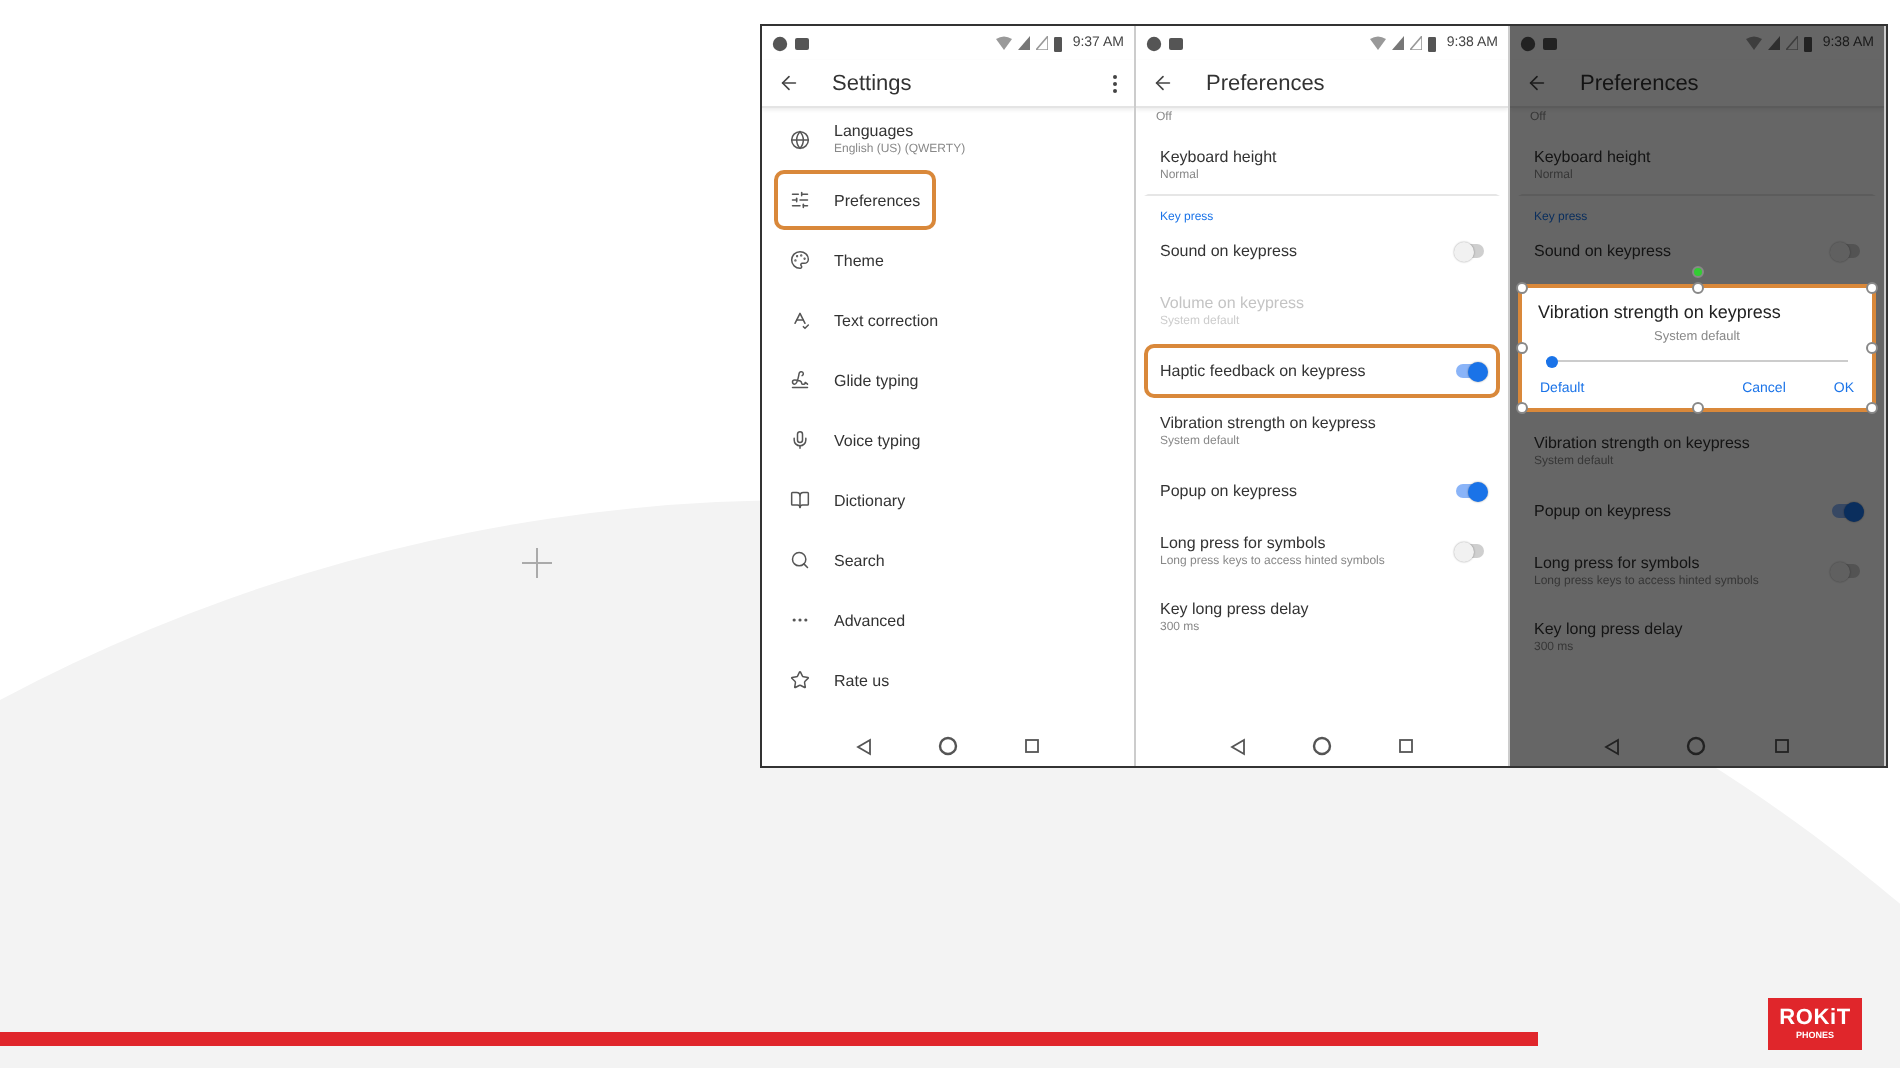 This screenshot has width=1900, height=1068. I want to click on settings-item: Advanced, so click(848, 620).